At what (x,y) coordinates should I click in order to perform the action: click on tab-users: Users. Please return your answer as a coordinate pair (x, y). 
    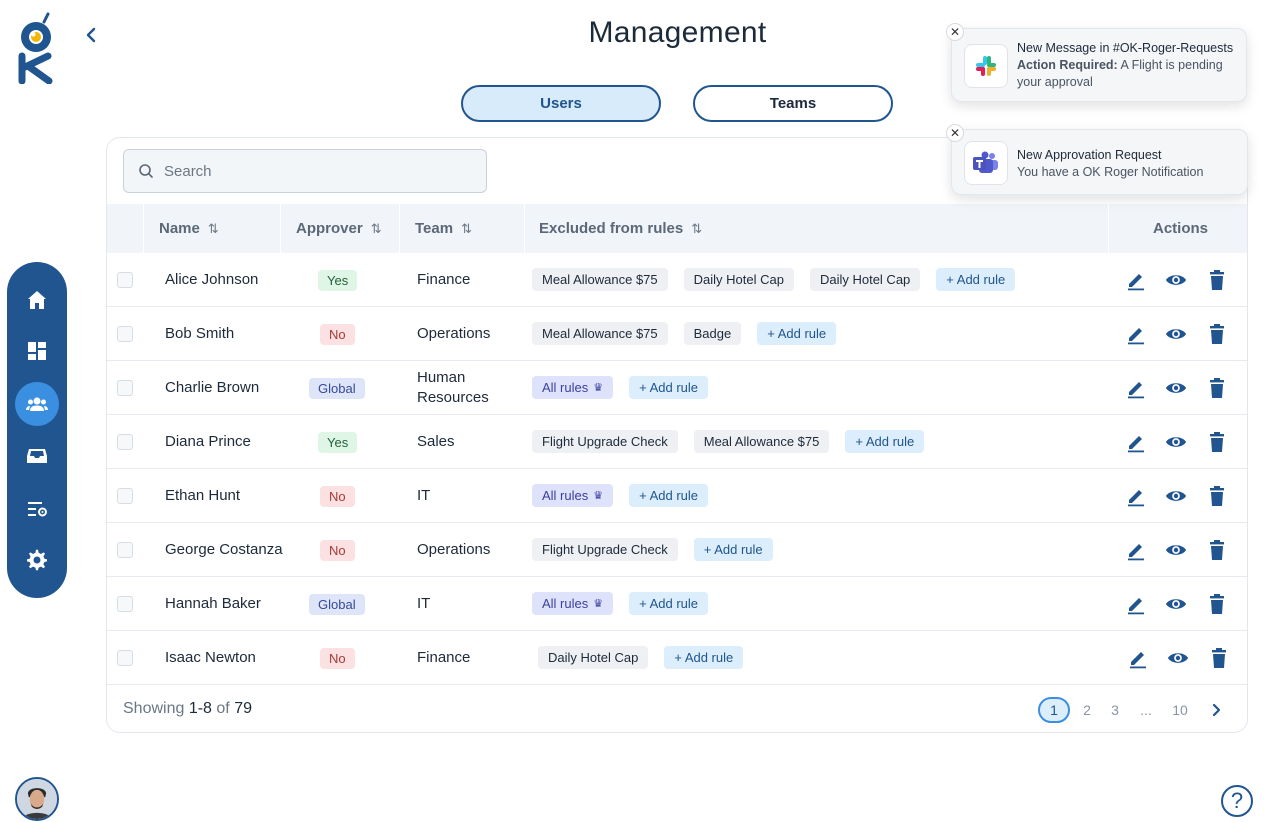
    Looking at the image, I should click on (561, 103).